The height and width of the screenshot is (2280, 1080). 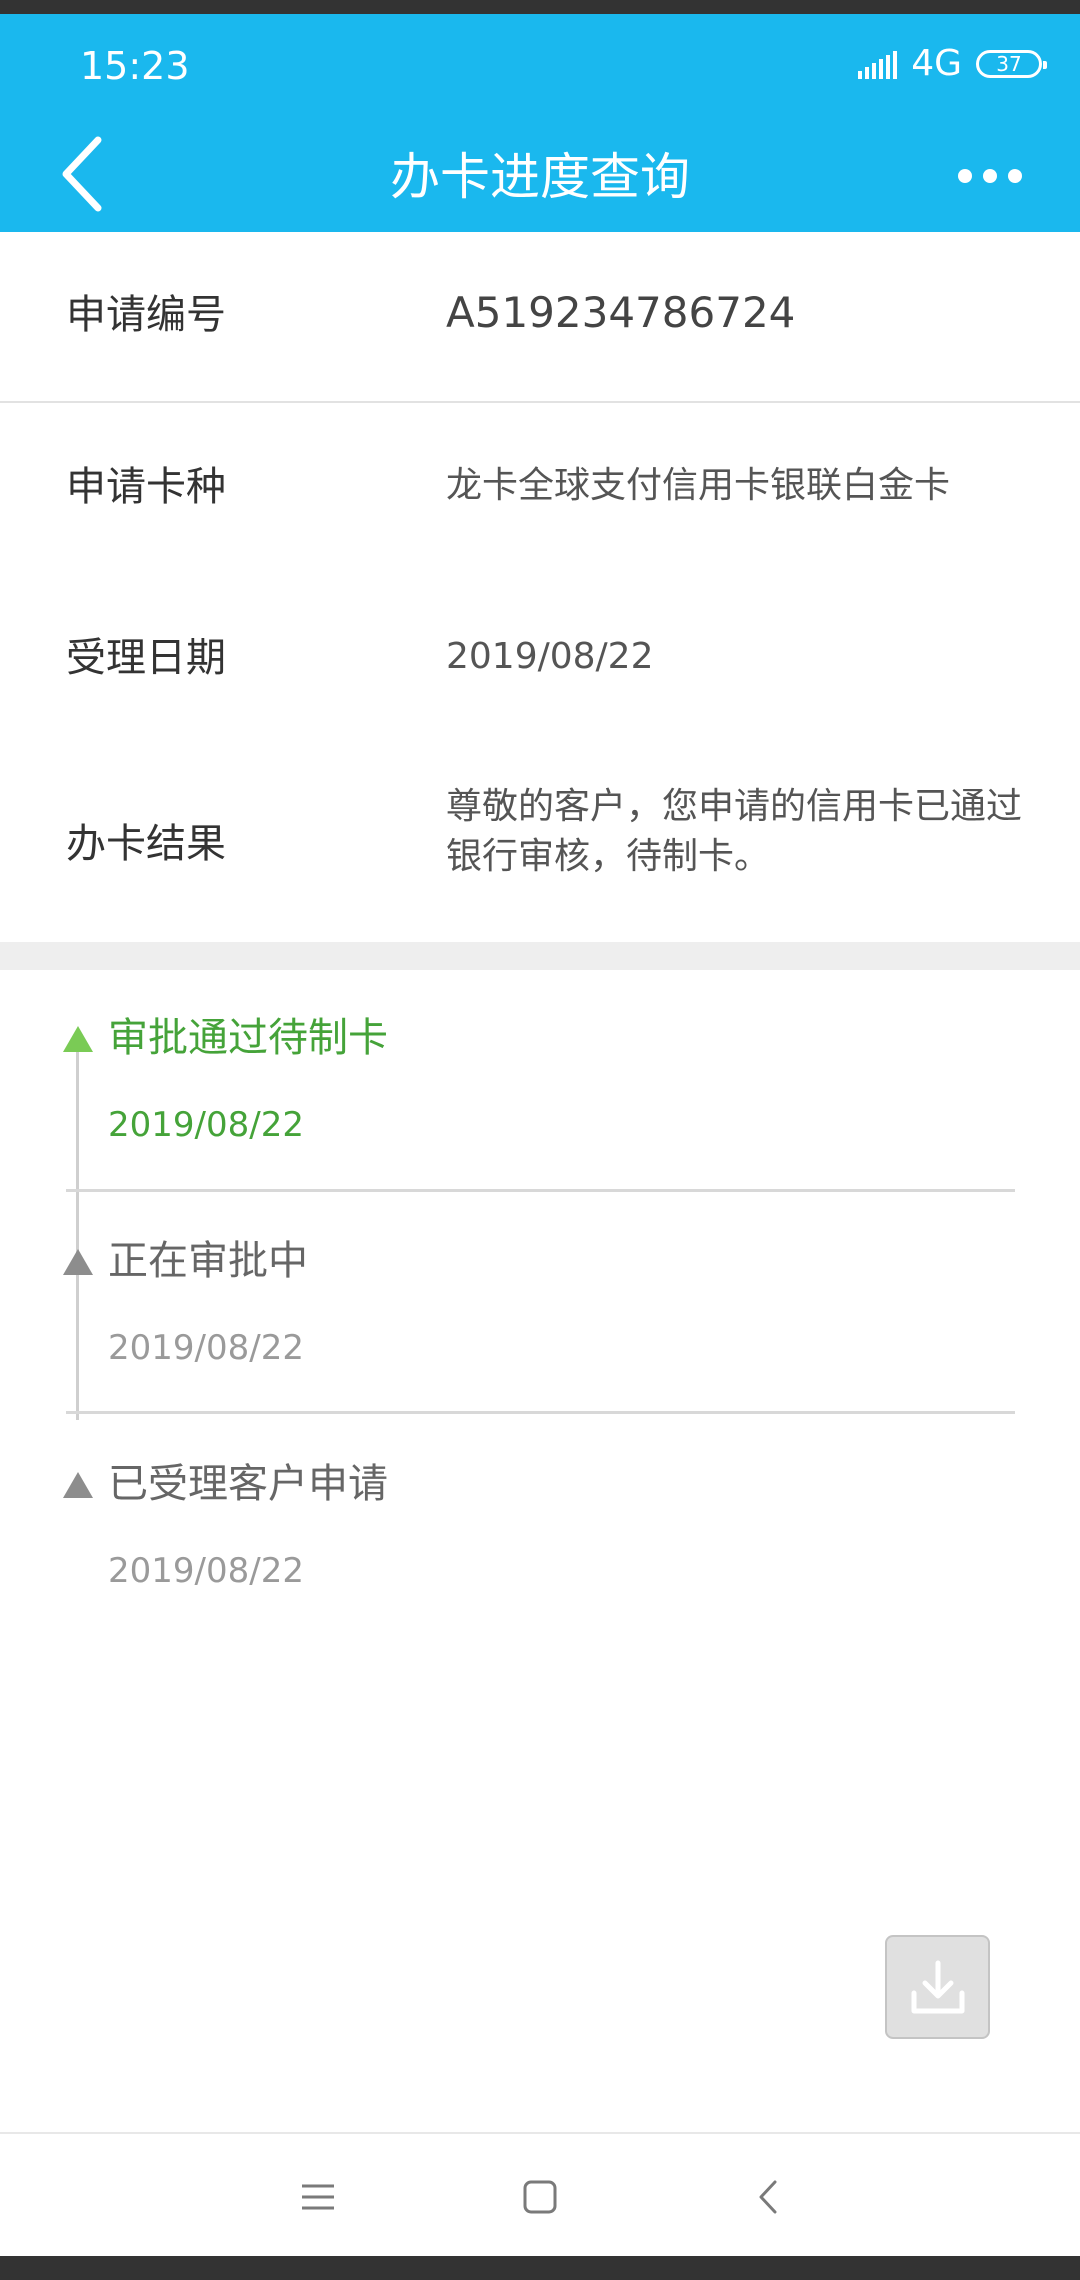 I want to click on section-divider, so click(x=540, y=956).